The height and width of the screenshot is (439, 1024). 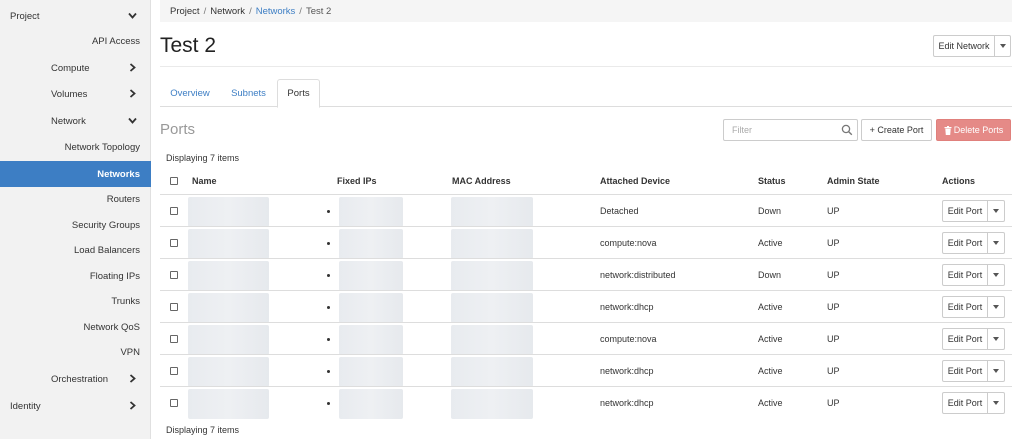 I want to click on sidebar-item-orchestration: Orchestration, so click(x=75, y=379).